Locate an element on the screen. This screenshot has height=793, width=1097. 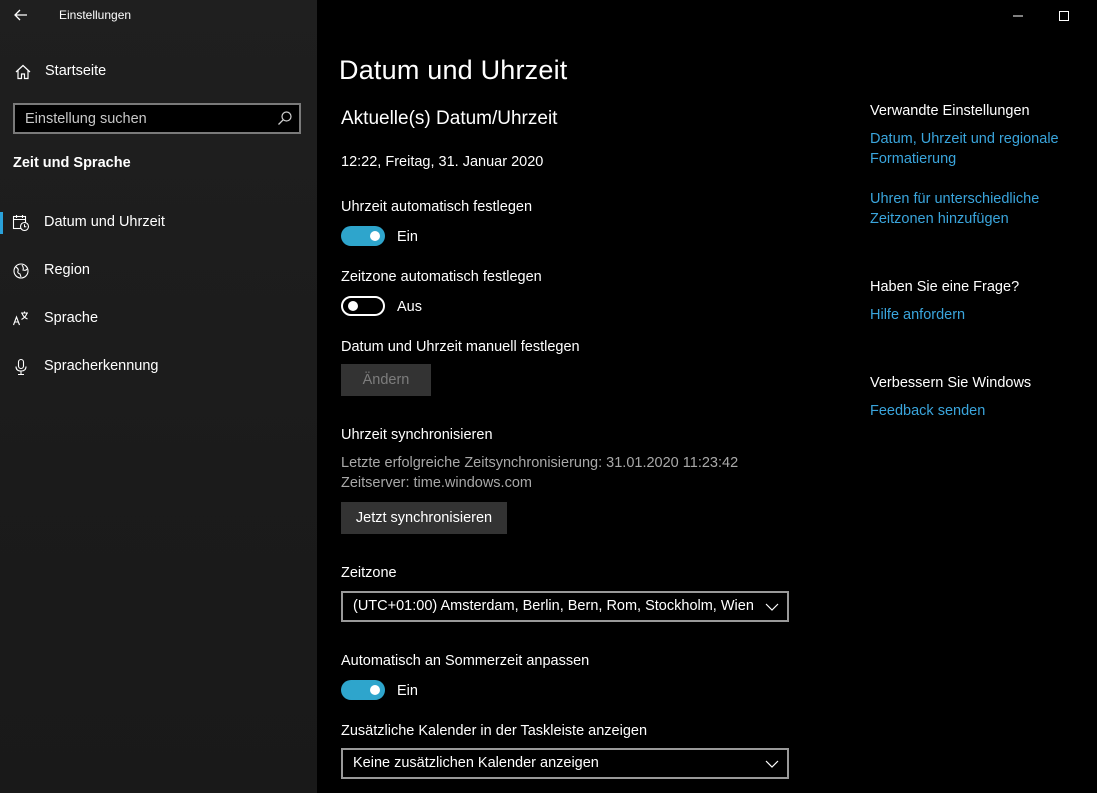
sidebar-item-home: Startseite is located at coordinates (158, 72).